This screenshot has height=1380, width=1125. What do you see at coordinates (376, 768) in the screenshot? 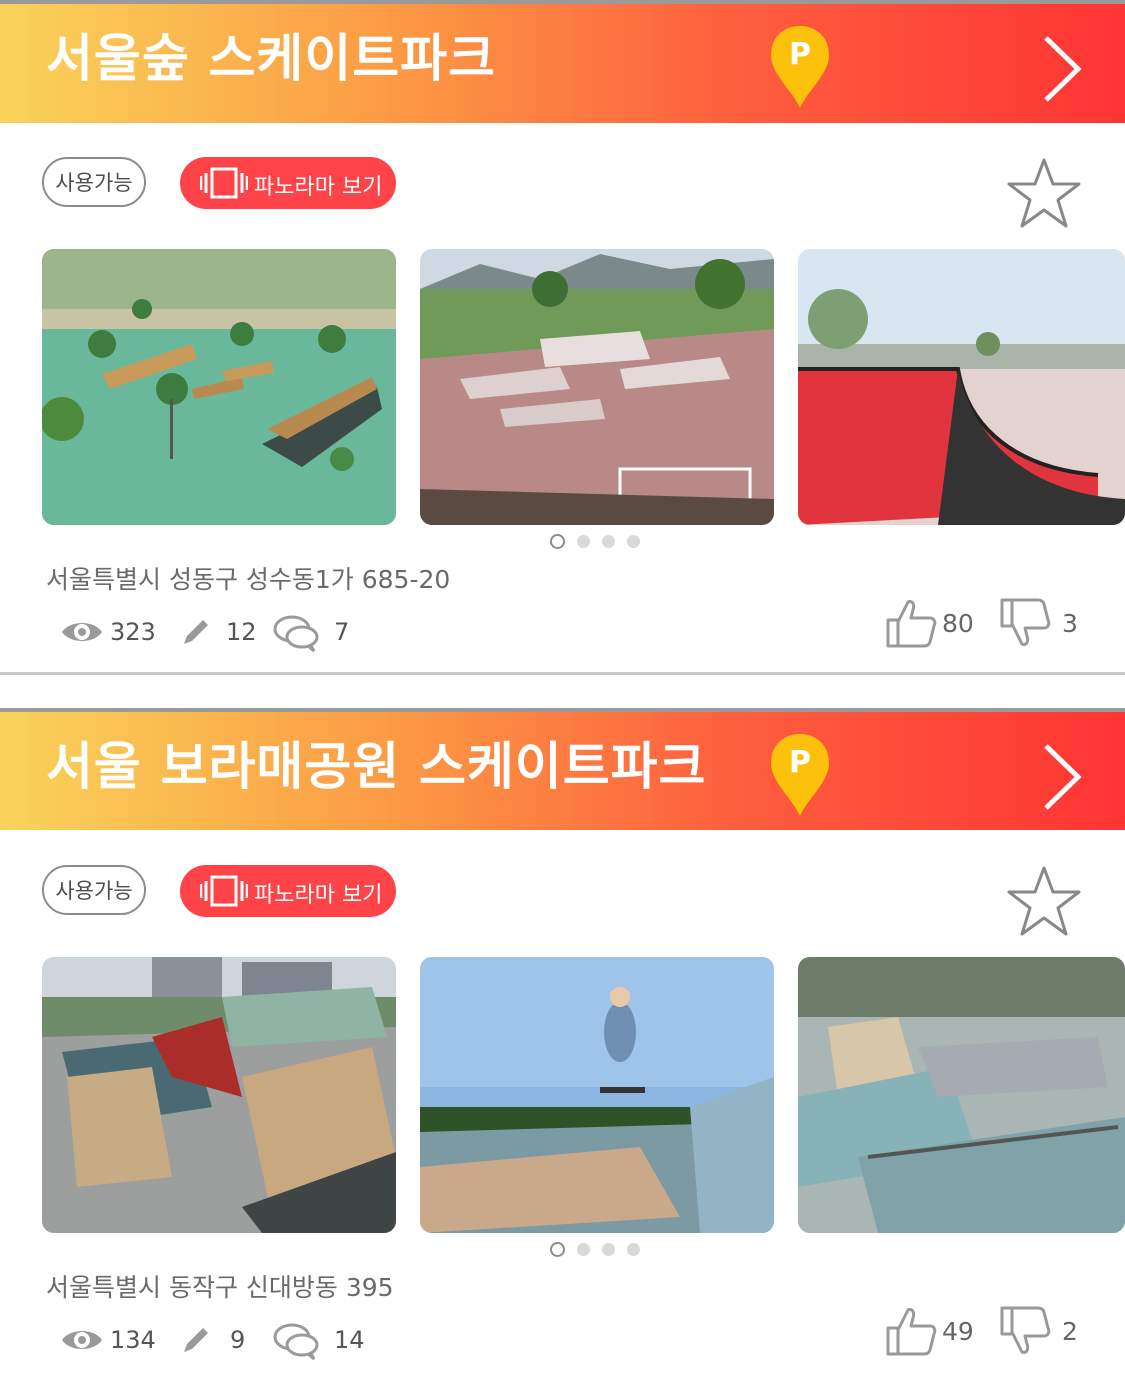
I see `park-title: 서울 보라매공원 스케이트파크` at bounding box center [376, 768].